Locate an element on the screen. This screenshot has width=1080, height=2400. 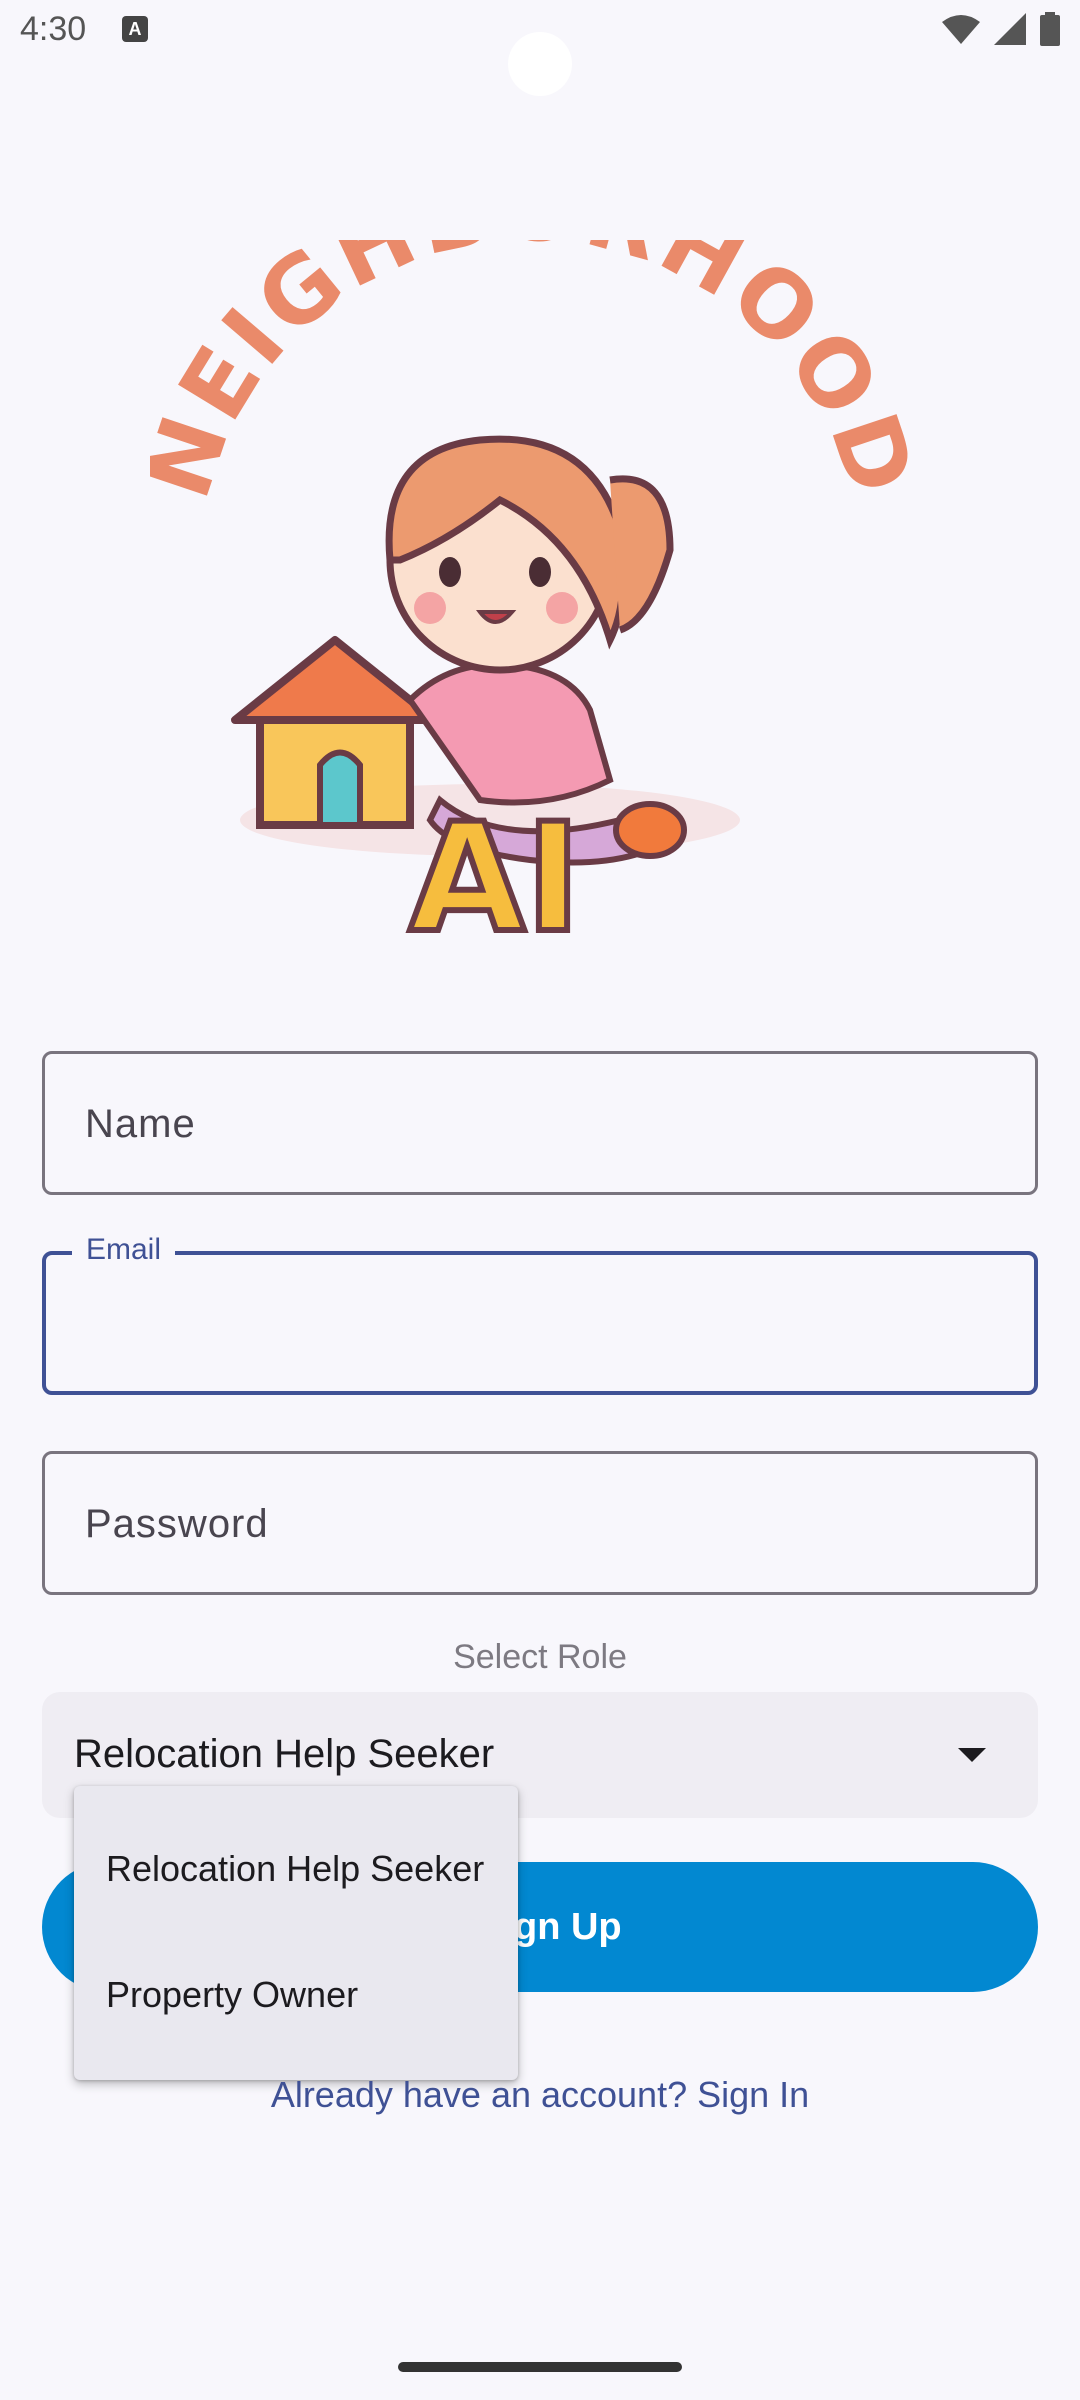
email-label: Email is located at coordinates (124, 1250).